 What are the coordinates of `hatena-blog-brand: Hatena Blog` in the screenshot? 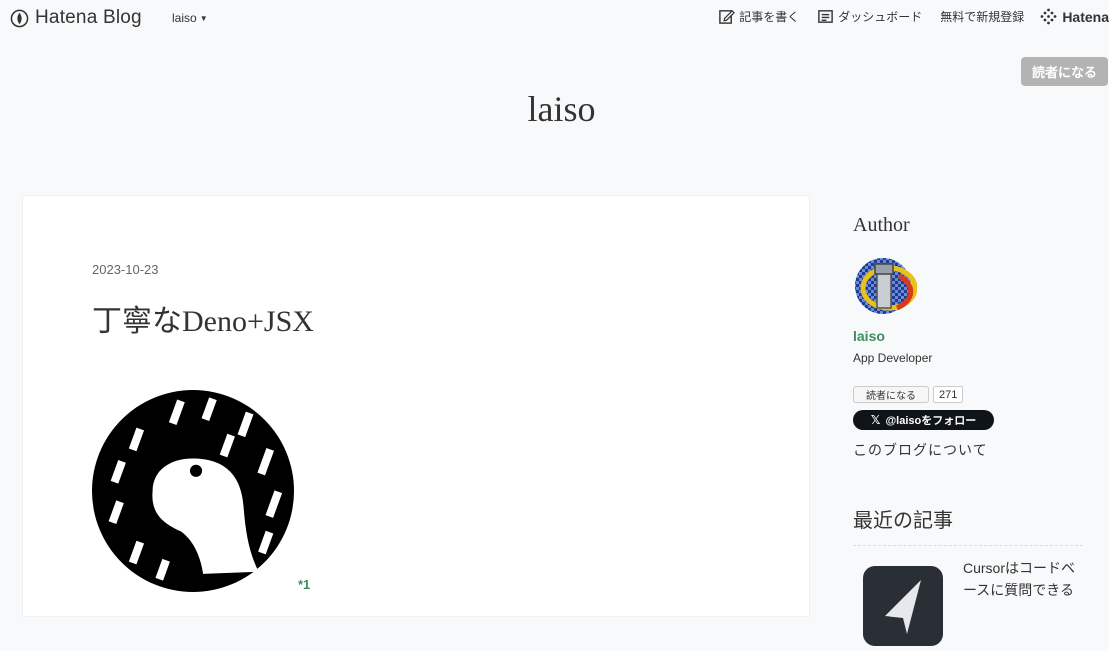 It's located at (76, 18).